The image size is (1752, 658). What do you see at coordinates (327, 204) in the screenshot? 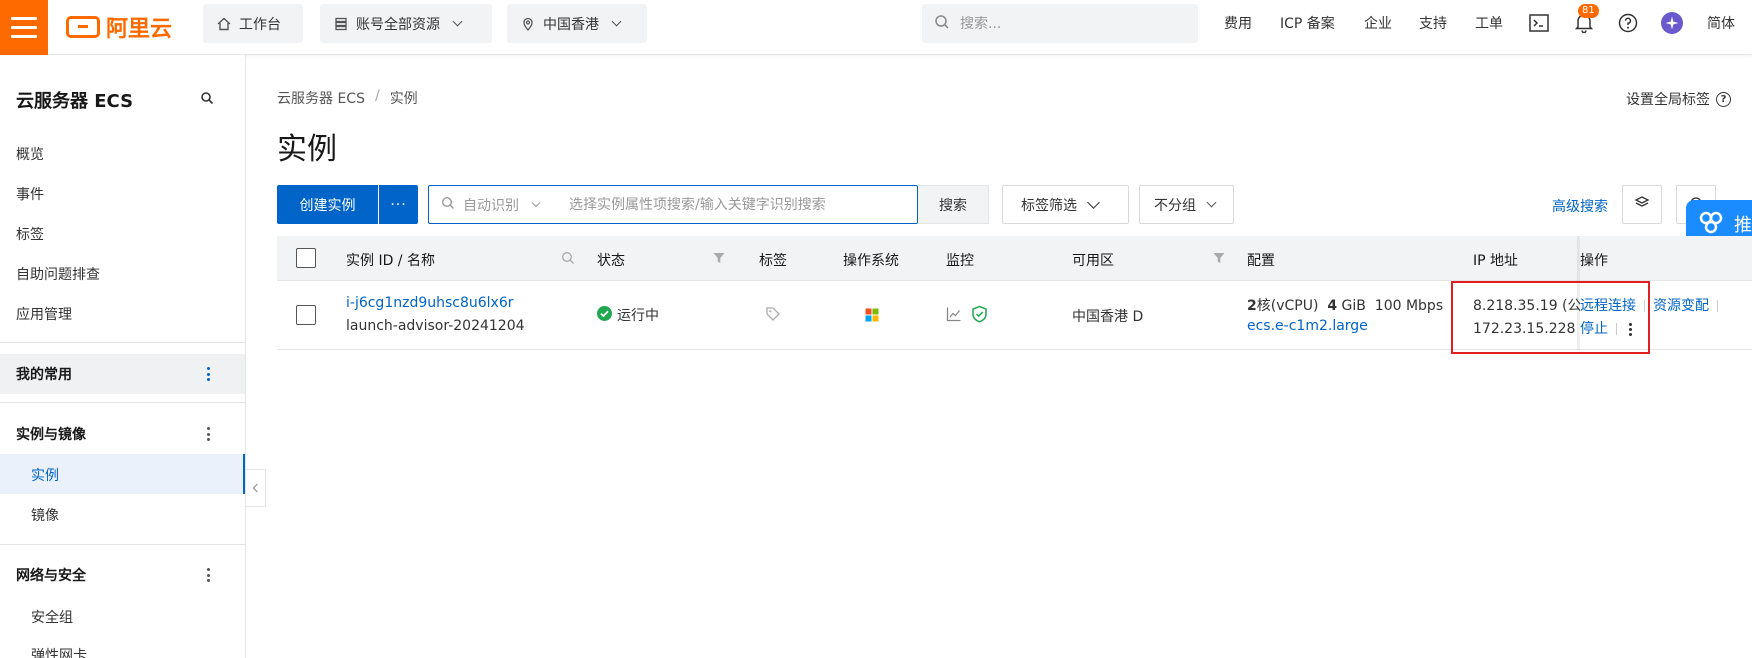
I see `create-instance-button: 创建实例` at bounding box center [327, 204].